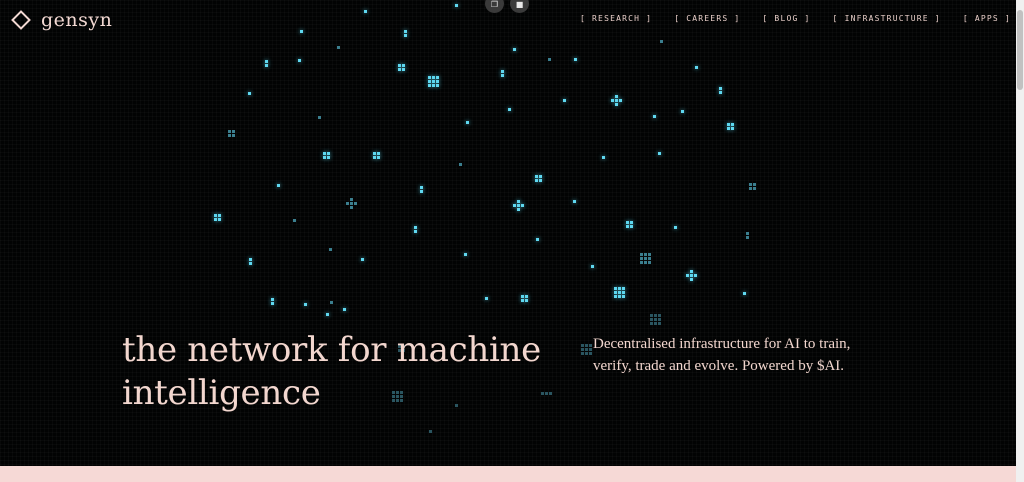  Describe the element at coordinates (357, 372) in the screenshot. I see `hero-headline: the network for machine intelligence` at that location.